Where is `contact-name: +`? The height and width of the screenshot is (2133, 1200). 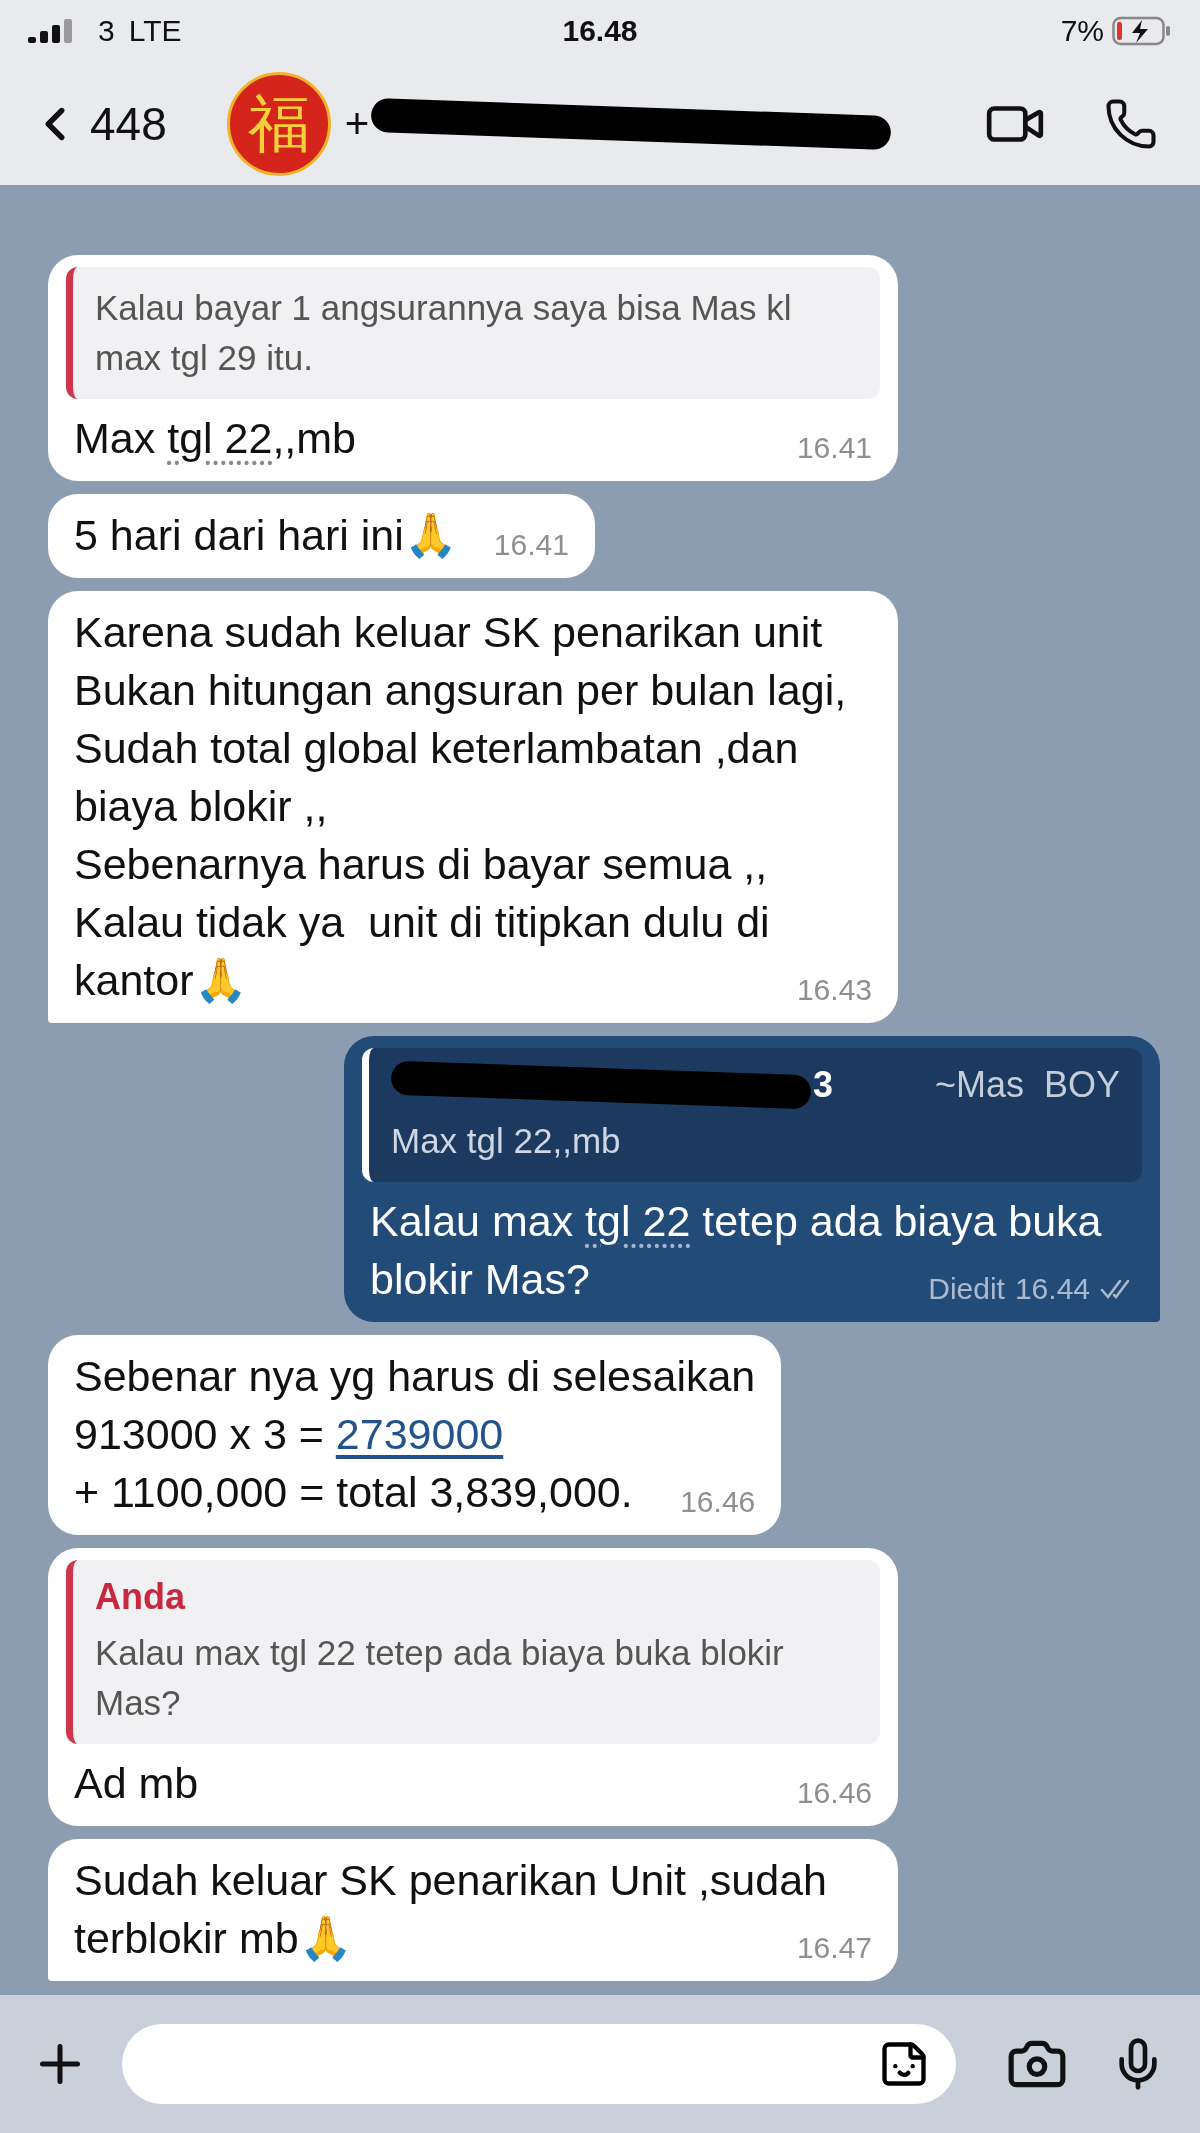
contact-name: + is located at coordinates (357, 123).